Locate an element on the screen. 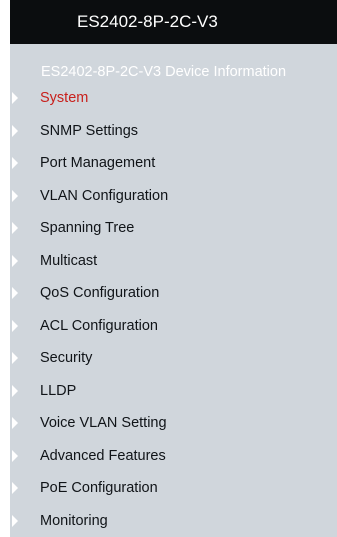  sidebar-item-monitoring: Monitoring is located at coordinates (173, 521).